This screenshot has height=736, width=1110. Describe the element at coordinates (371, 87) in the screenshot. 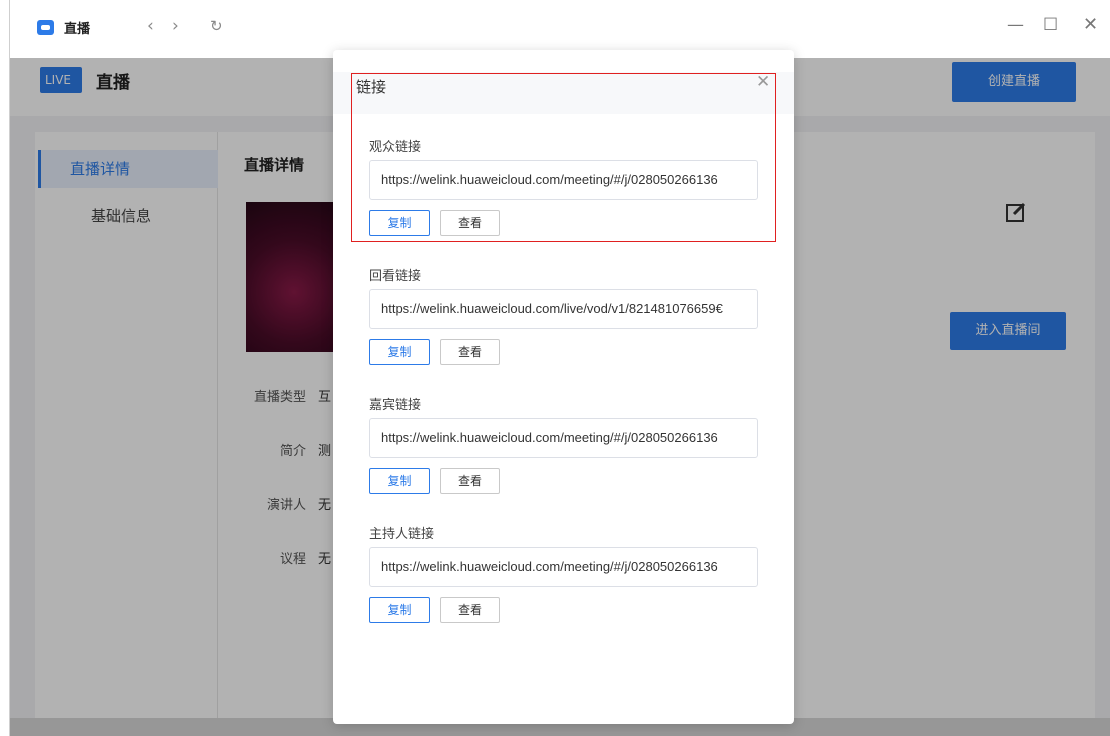

I see `dialog-title: 链接` at that location.